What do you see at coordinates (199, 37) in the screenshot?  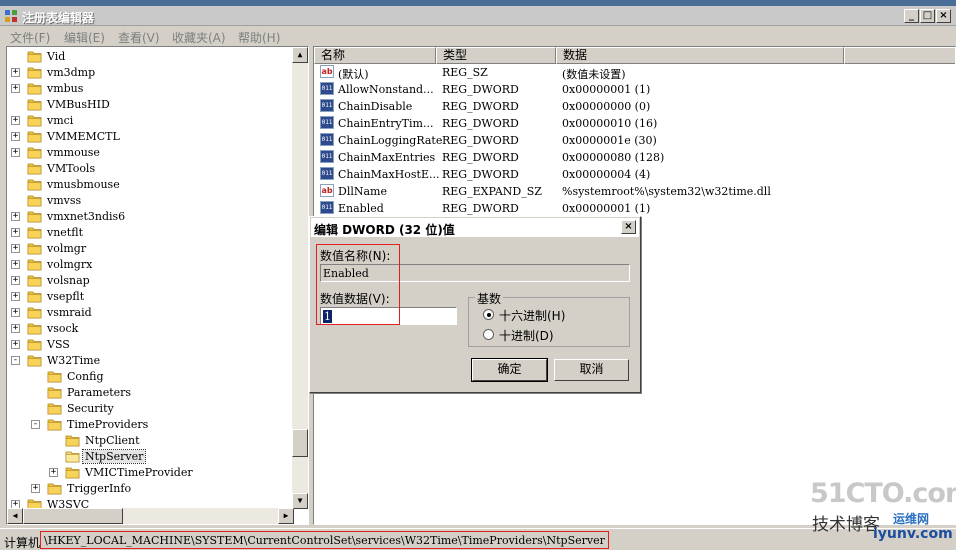 I see `menu-favorites: 收藏夹(A)` at bounding box center [199, 37].